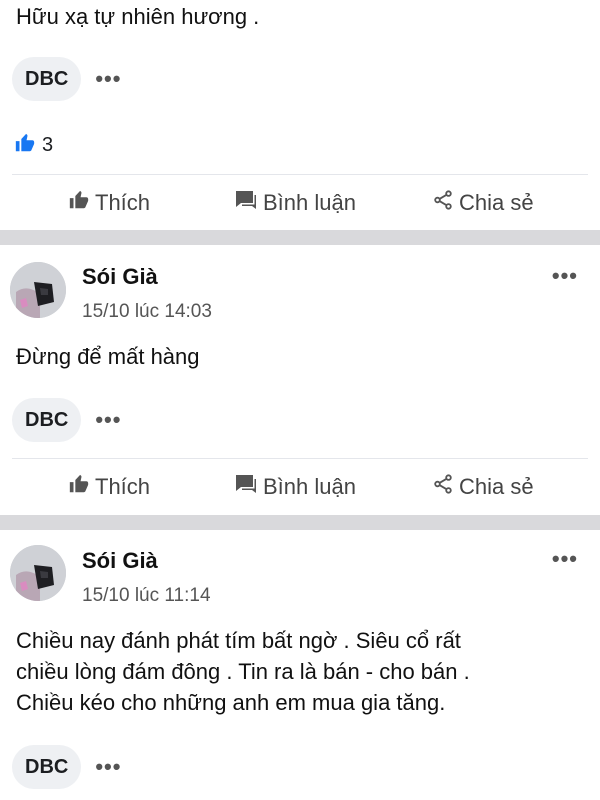  I want to click on post-timestamp: 15/10 lúc 14:03, so click(147, 312).